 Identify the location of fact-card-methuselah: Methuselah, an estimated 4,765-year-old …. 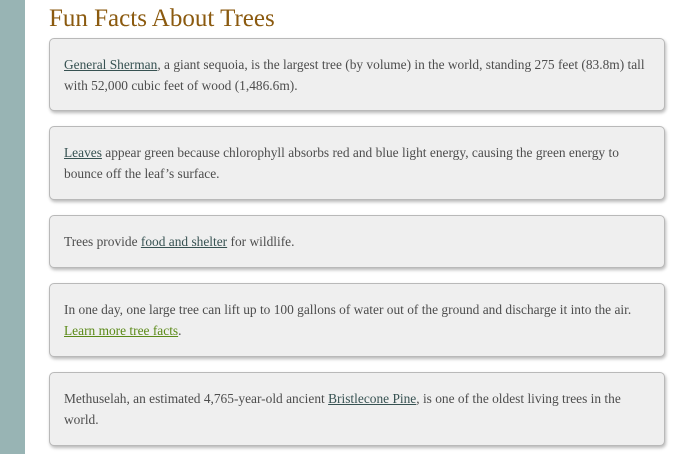
(357, 409).